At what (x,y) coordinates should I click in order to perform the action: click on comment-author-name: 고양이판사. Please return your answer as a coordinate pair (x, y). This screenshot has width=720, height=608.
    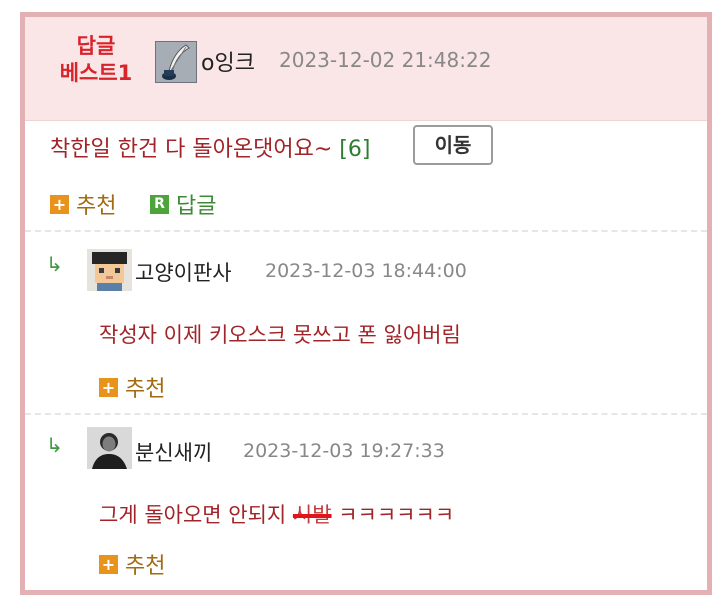
    Looking at the image, I should click on (183, 272).